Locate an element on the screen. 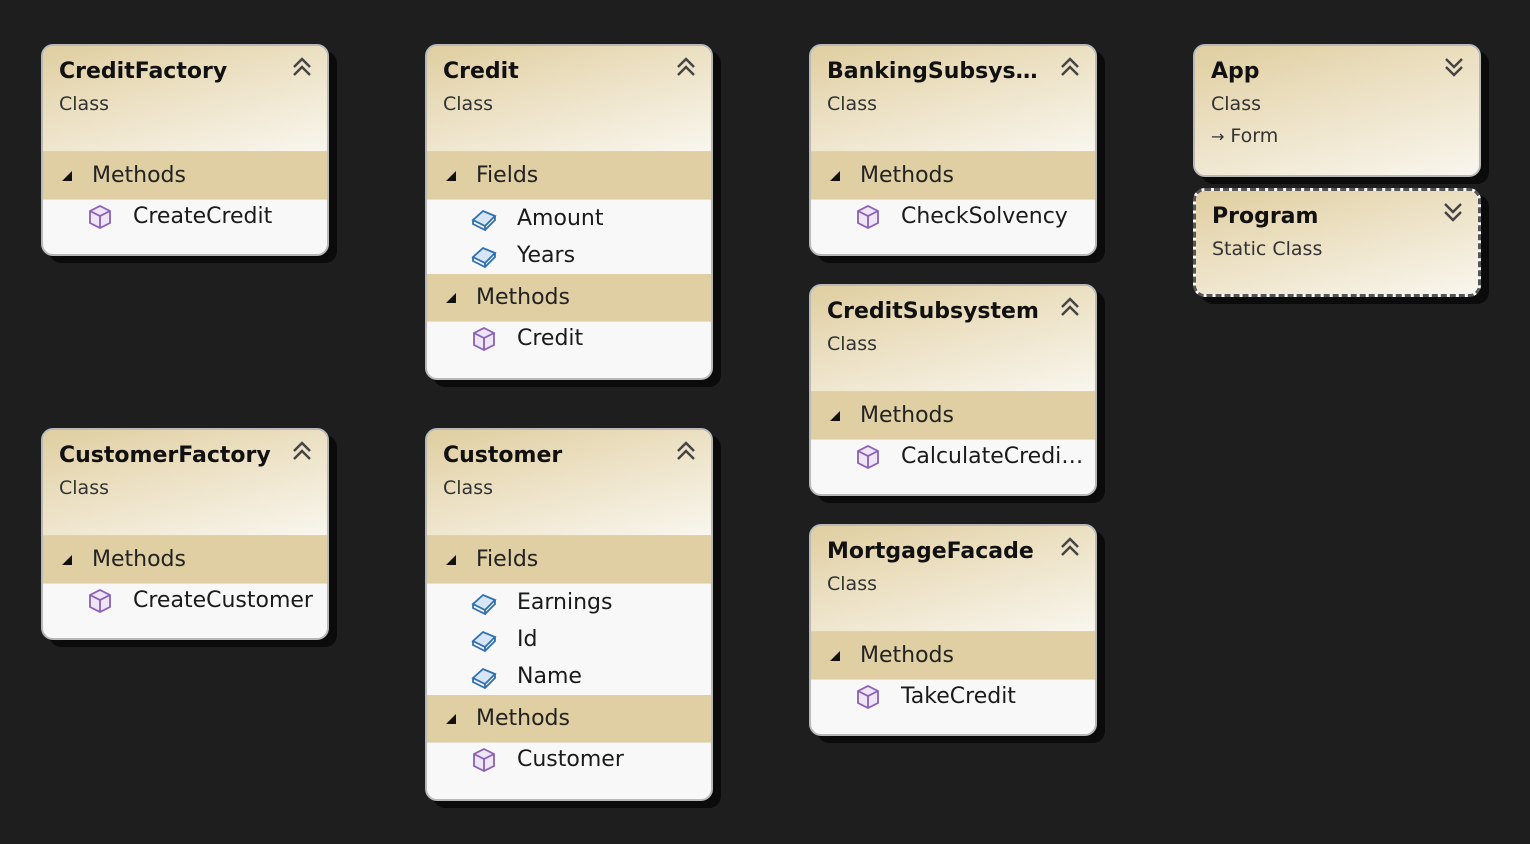  class-title: Credit is located at coordinates (481, 71).